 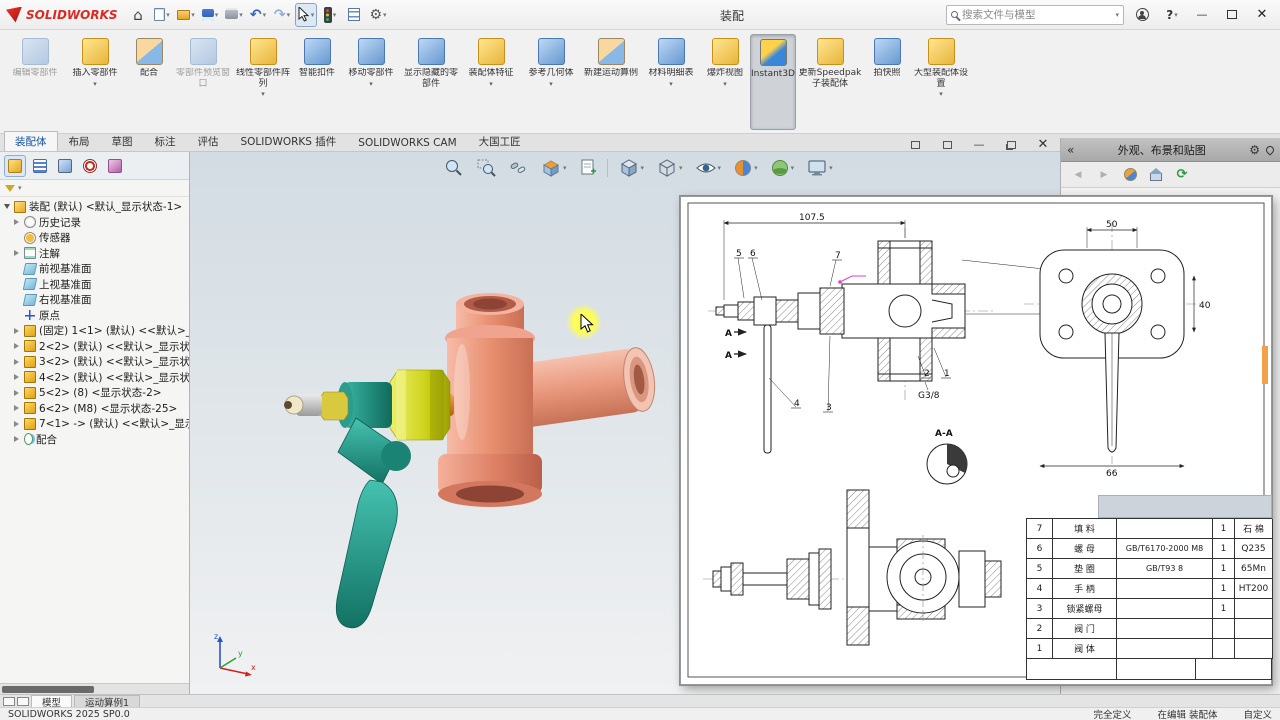 What do you see at coordinates (1130, 175) in the screenshot?
I see `appearances-button` at bounding box center [1130, 175].